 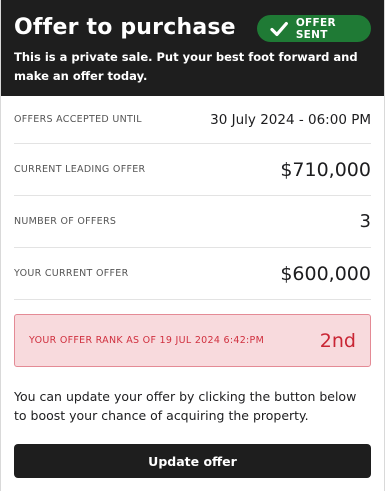 I want to click on offer-sent-badge: OFFER SENT, so click(x=314, y=28).